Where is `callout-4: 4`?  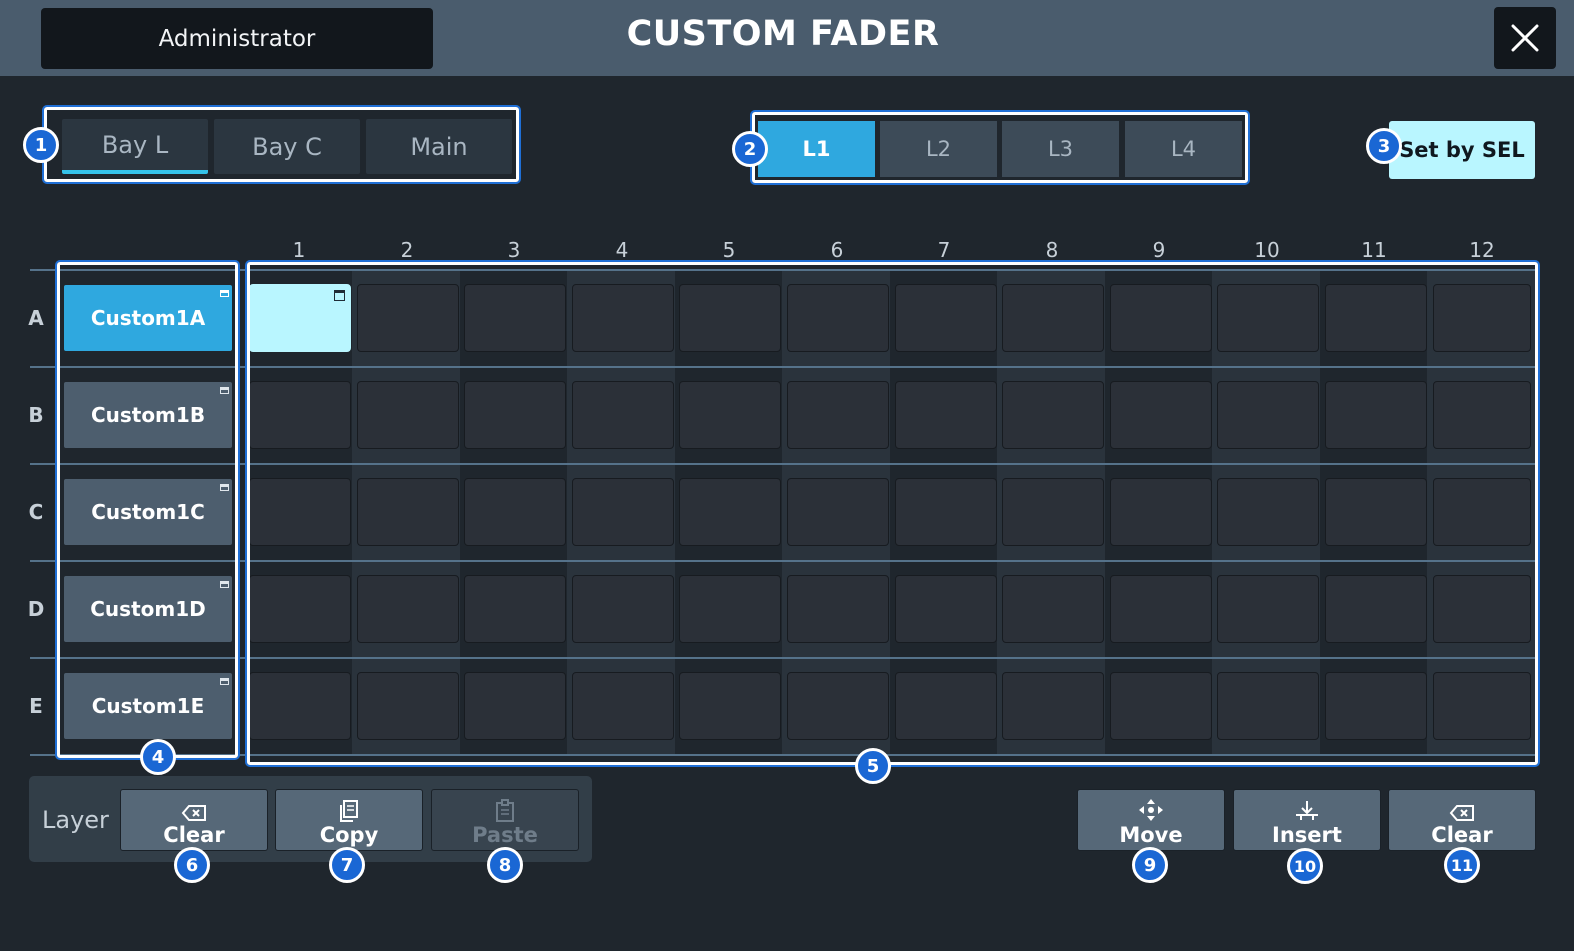
callout-4: 4 is located at coordinates (158, 757).